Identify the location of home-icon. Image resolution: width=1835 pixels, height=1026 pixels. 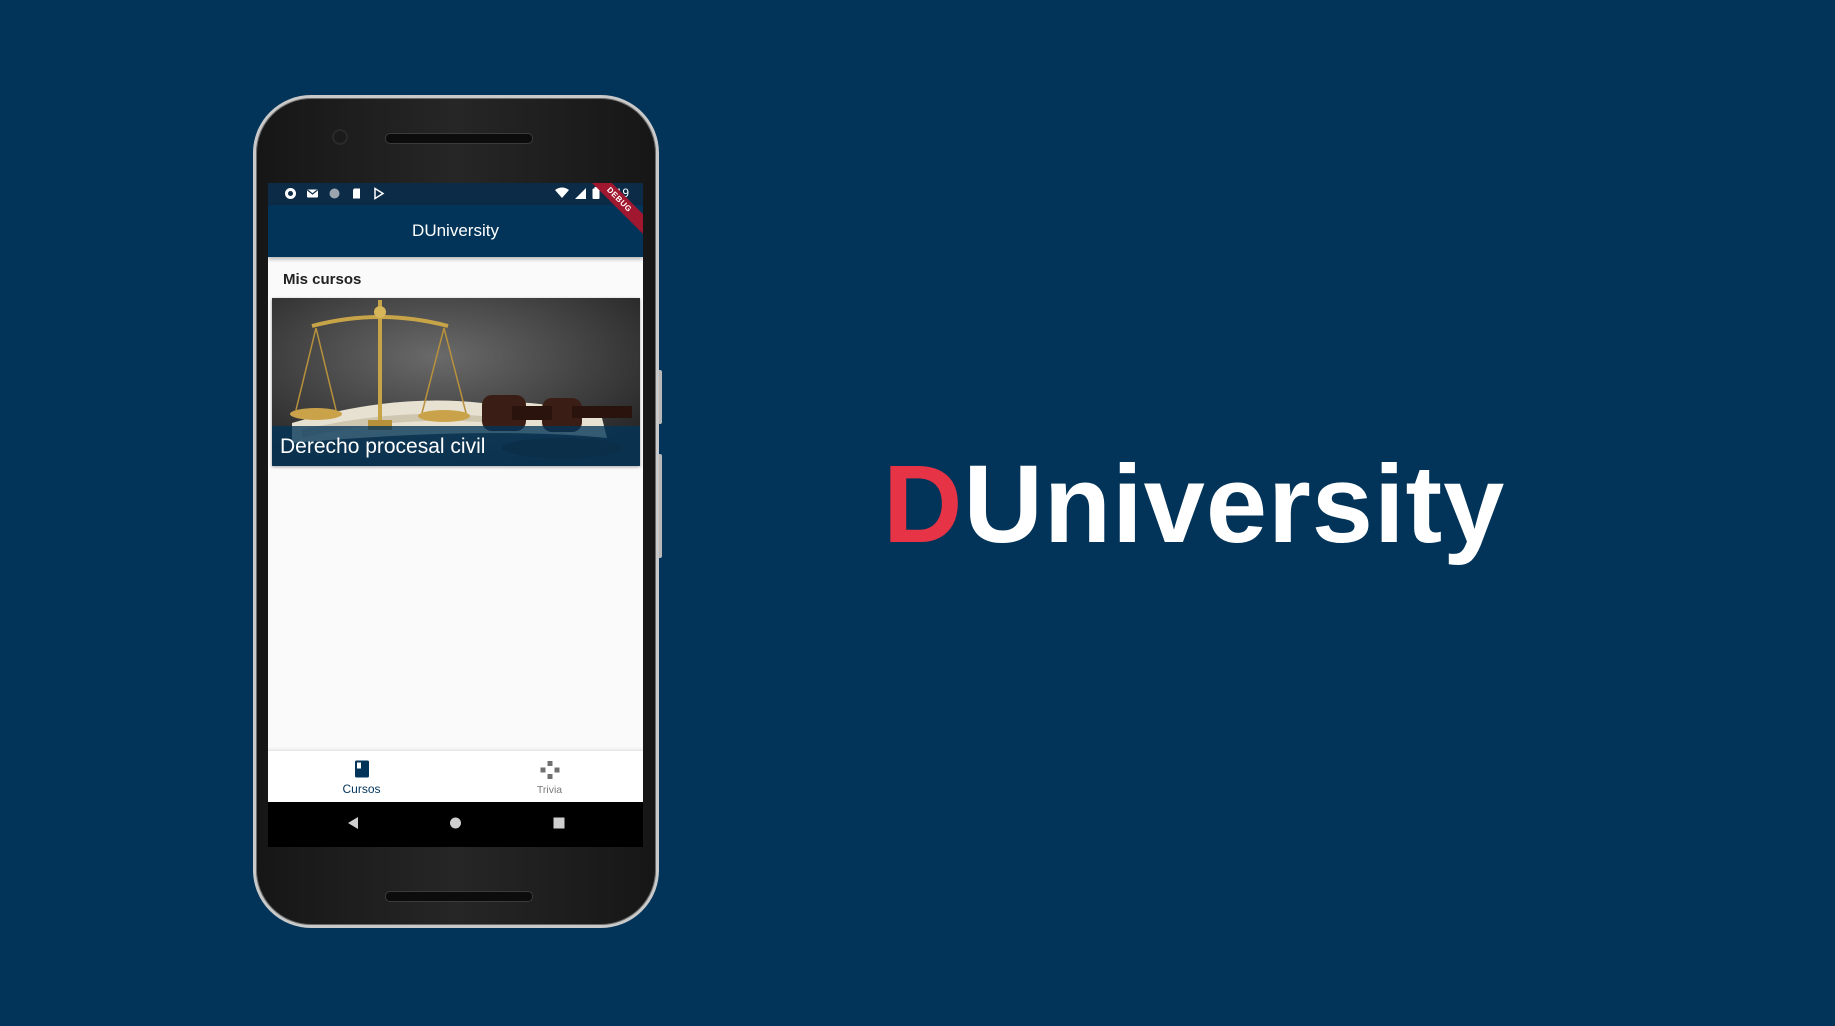
(455, 823).